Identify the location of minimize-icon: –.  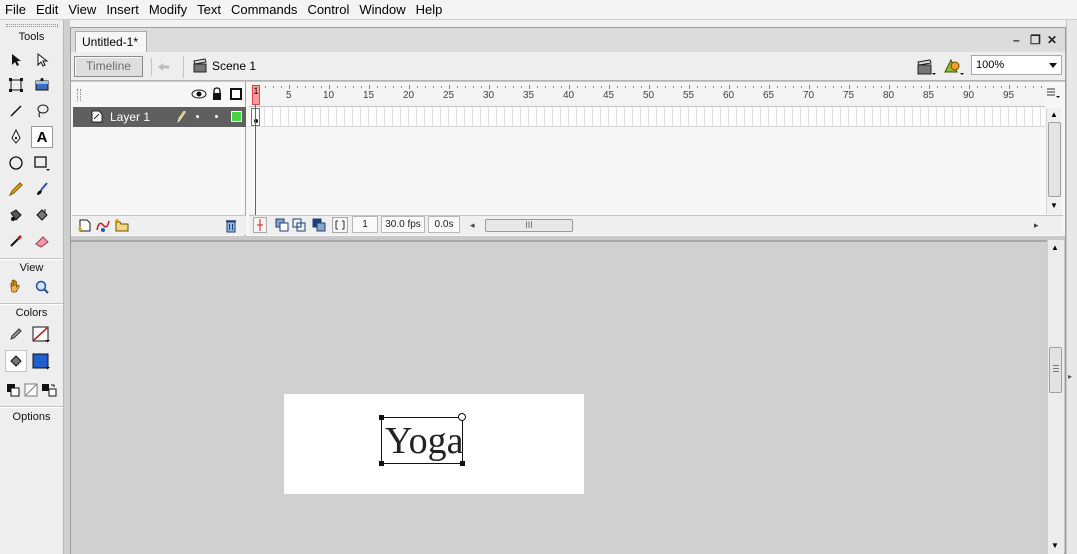
(1016, 40).